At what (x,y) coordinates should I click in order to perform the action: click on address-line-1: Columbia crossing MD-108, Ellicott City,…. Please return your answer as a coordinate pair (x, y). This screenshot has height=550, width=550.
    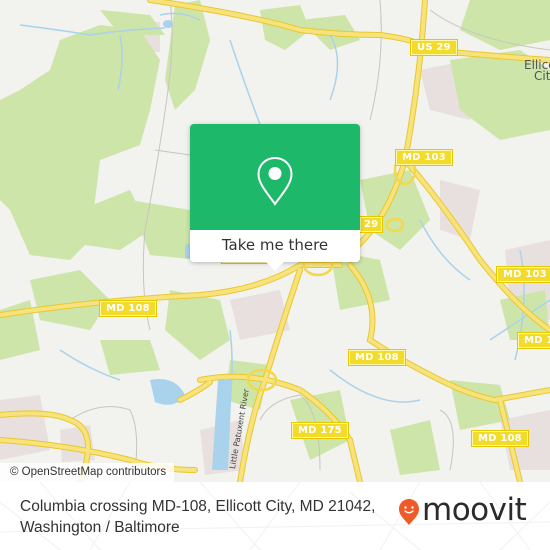
    Looking at the image, I should click on (198, 506).